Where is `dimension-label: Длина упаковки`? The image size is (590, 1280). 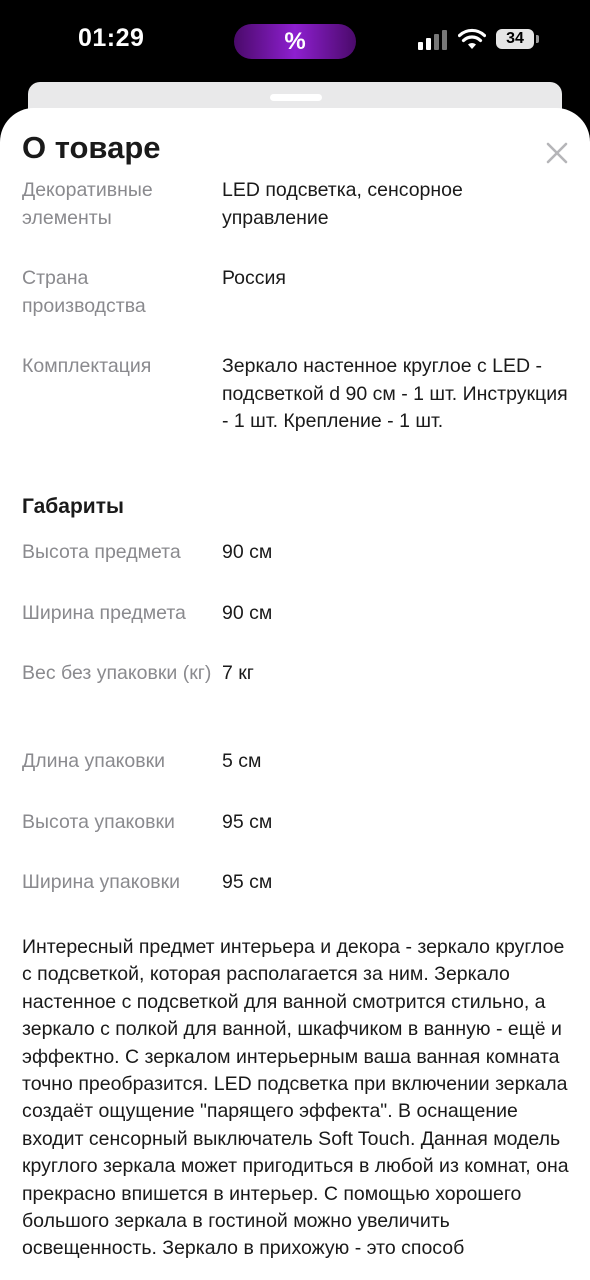
dimension-label: Длина упаковки is located at coordinates (94, 761).